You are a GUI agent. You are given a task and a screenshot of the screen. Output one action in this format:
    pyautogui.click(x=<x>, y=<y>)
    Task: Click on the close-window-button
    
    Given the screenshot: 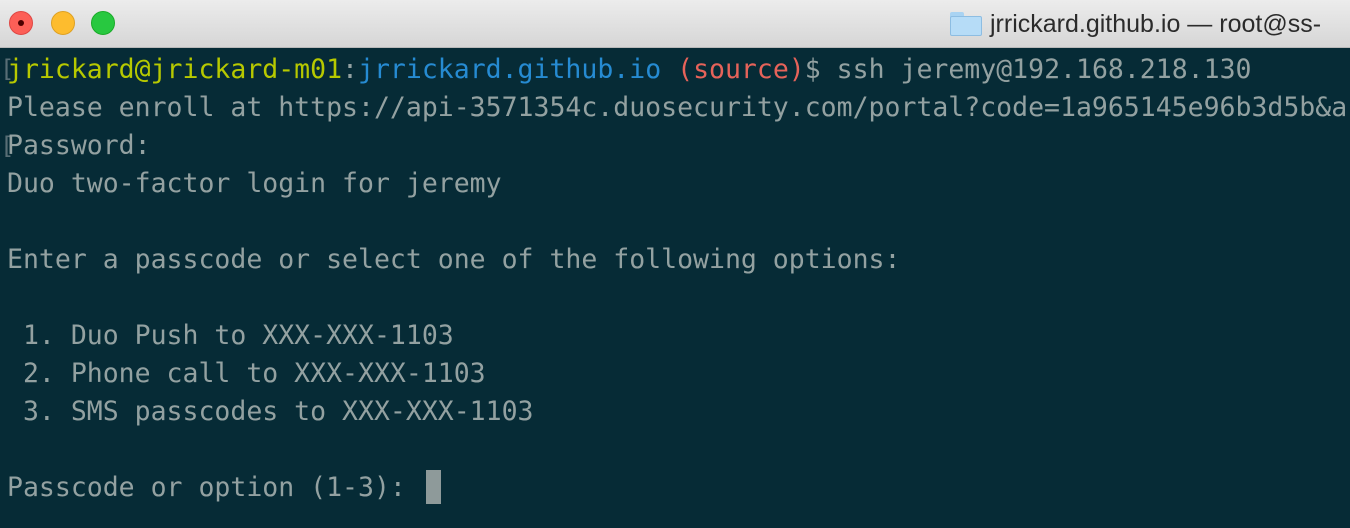 What is the action you would take?
    pyautogui.click(x=21, y=23)
    